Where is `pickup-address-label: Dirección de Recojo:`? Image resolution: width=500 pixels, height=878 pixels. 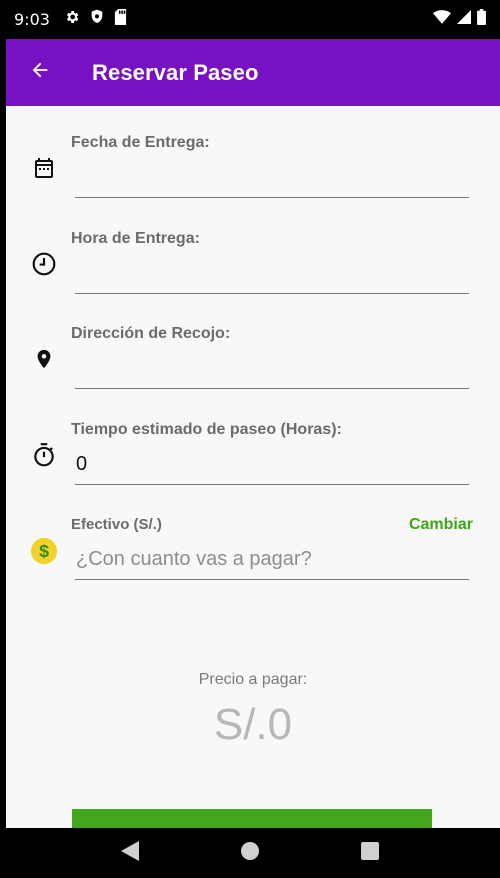 pickup-address-label: Dirección de Recojo: is located at coordinates (151, 333).